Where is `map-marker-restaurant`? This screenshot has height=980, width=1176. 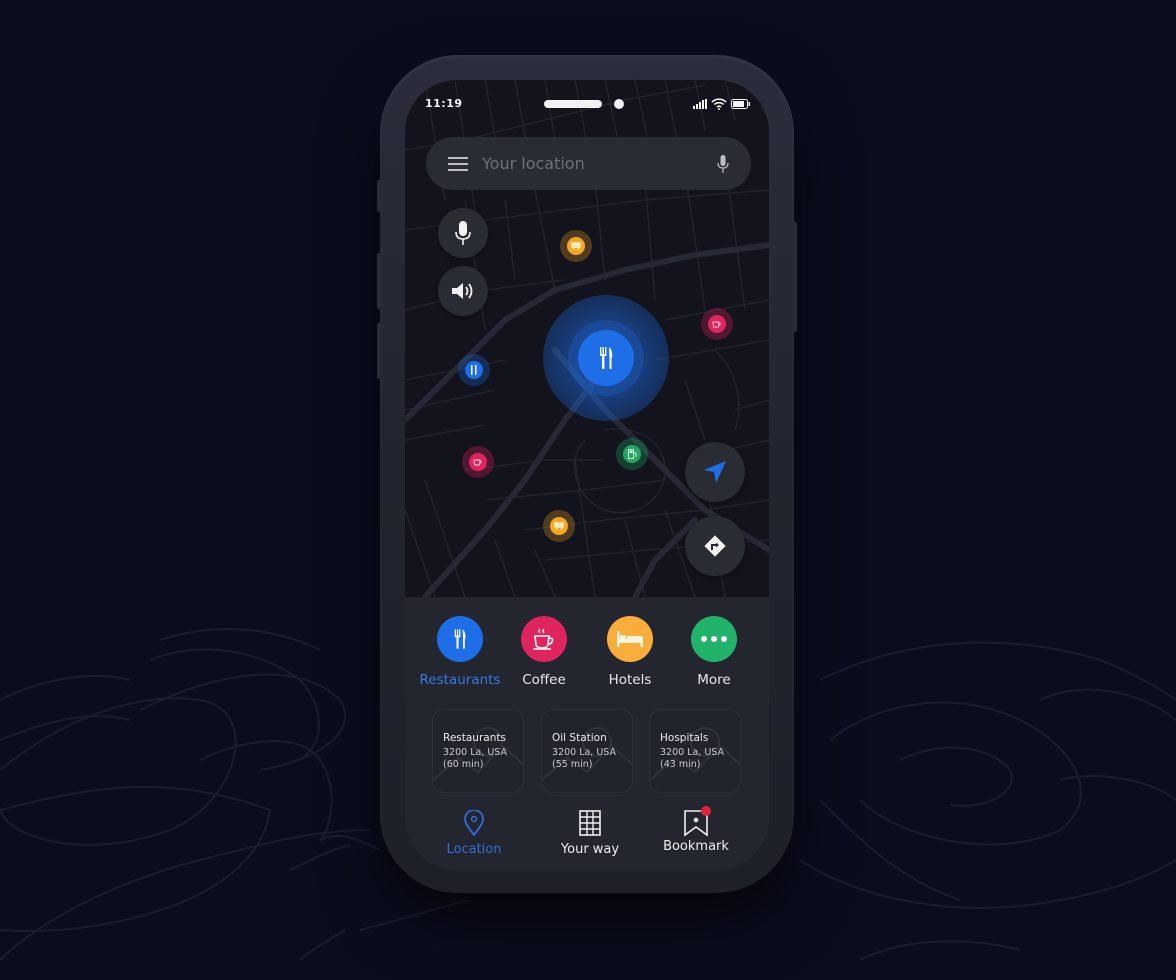 map-marker-restaurant is located at coordinates (474, 370).